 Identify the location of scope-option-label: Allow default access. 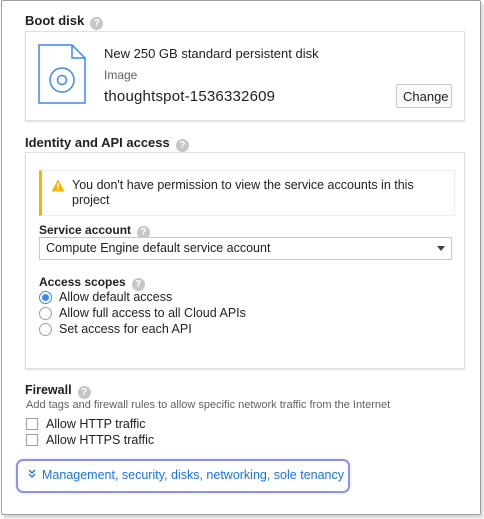
(116, 297).